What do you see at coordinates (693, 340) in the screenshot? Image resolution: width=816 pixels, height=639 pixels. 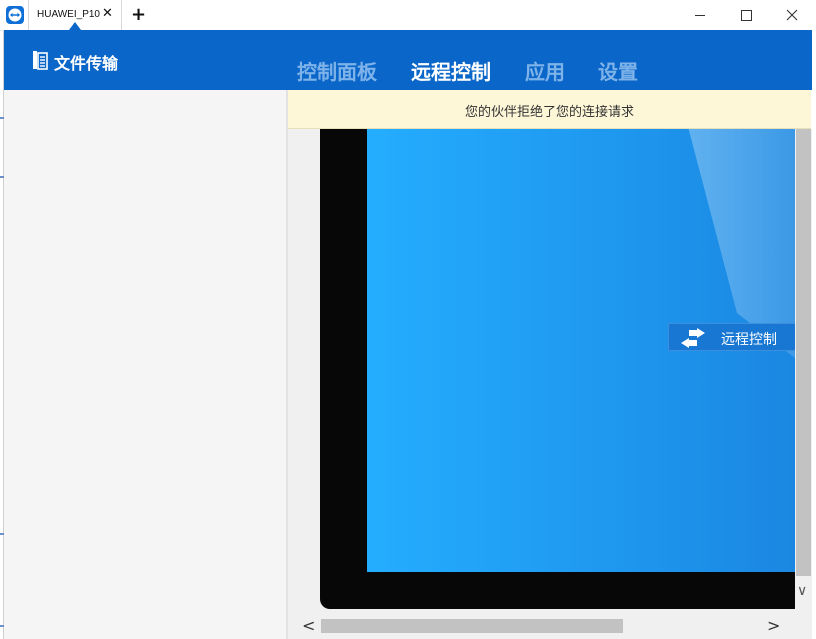 I see `swap-arrows-icon` at bounding box center [693, 340].